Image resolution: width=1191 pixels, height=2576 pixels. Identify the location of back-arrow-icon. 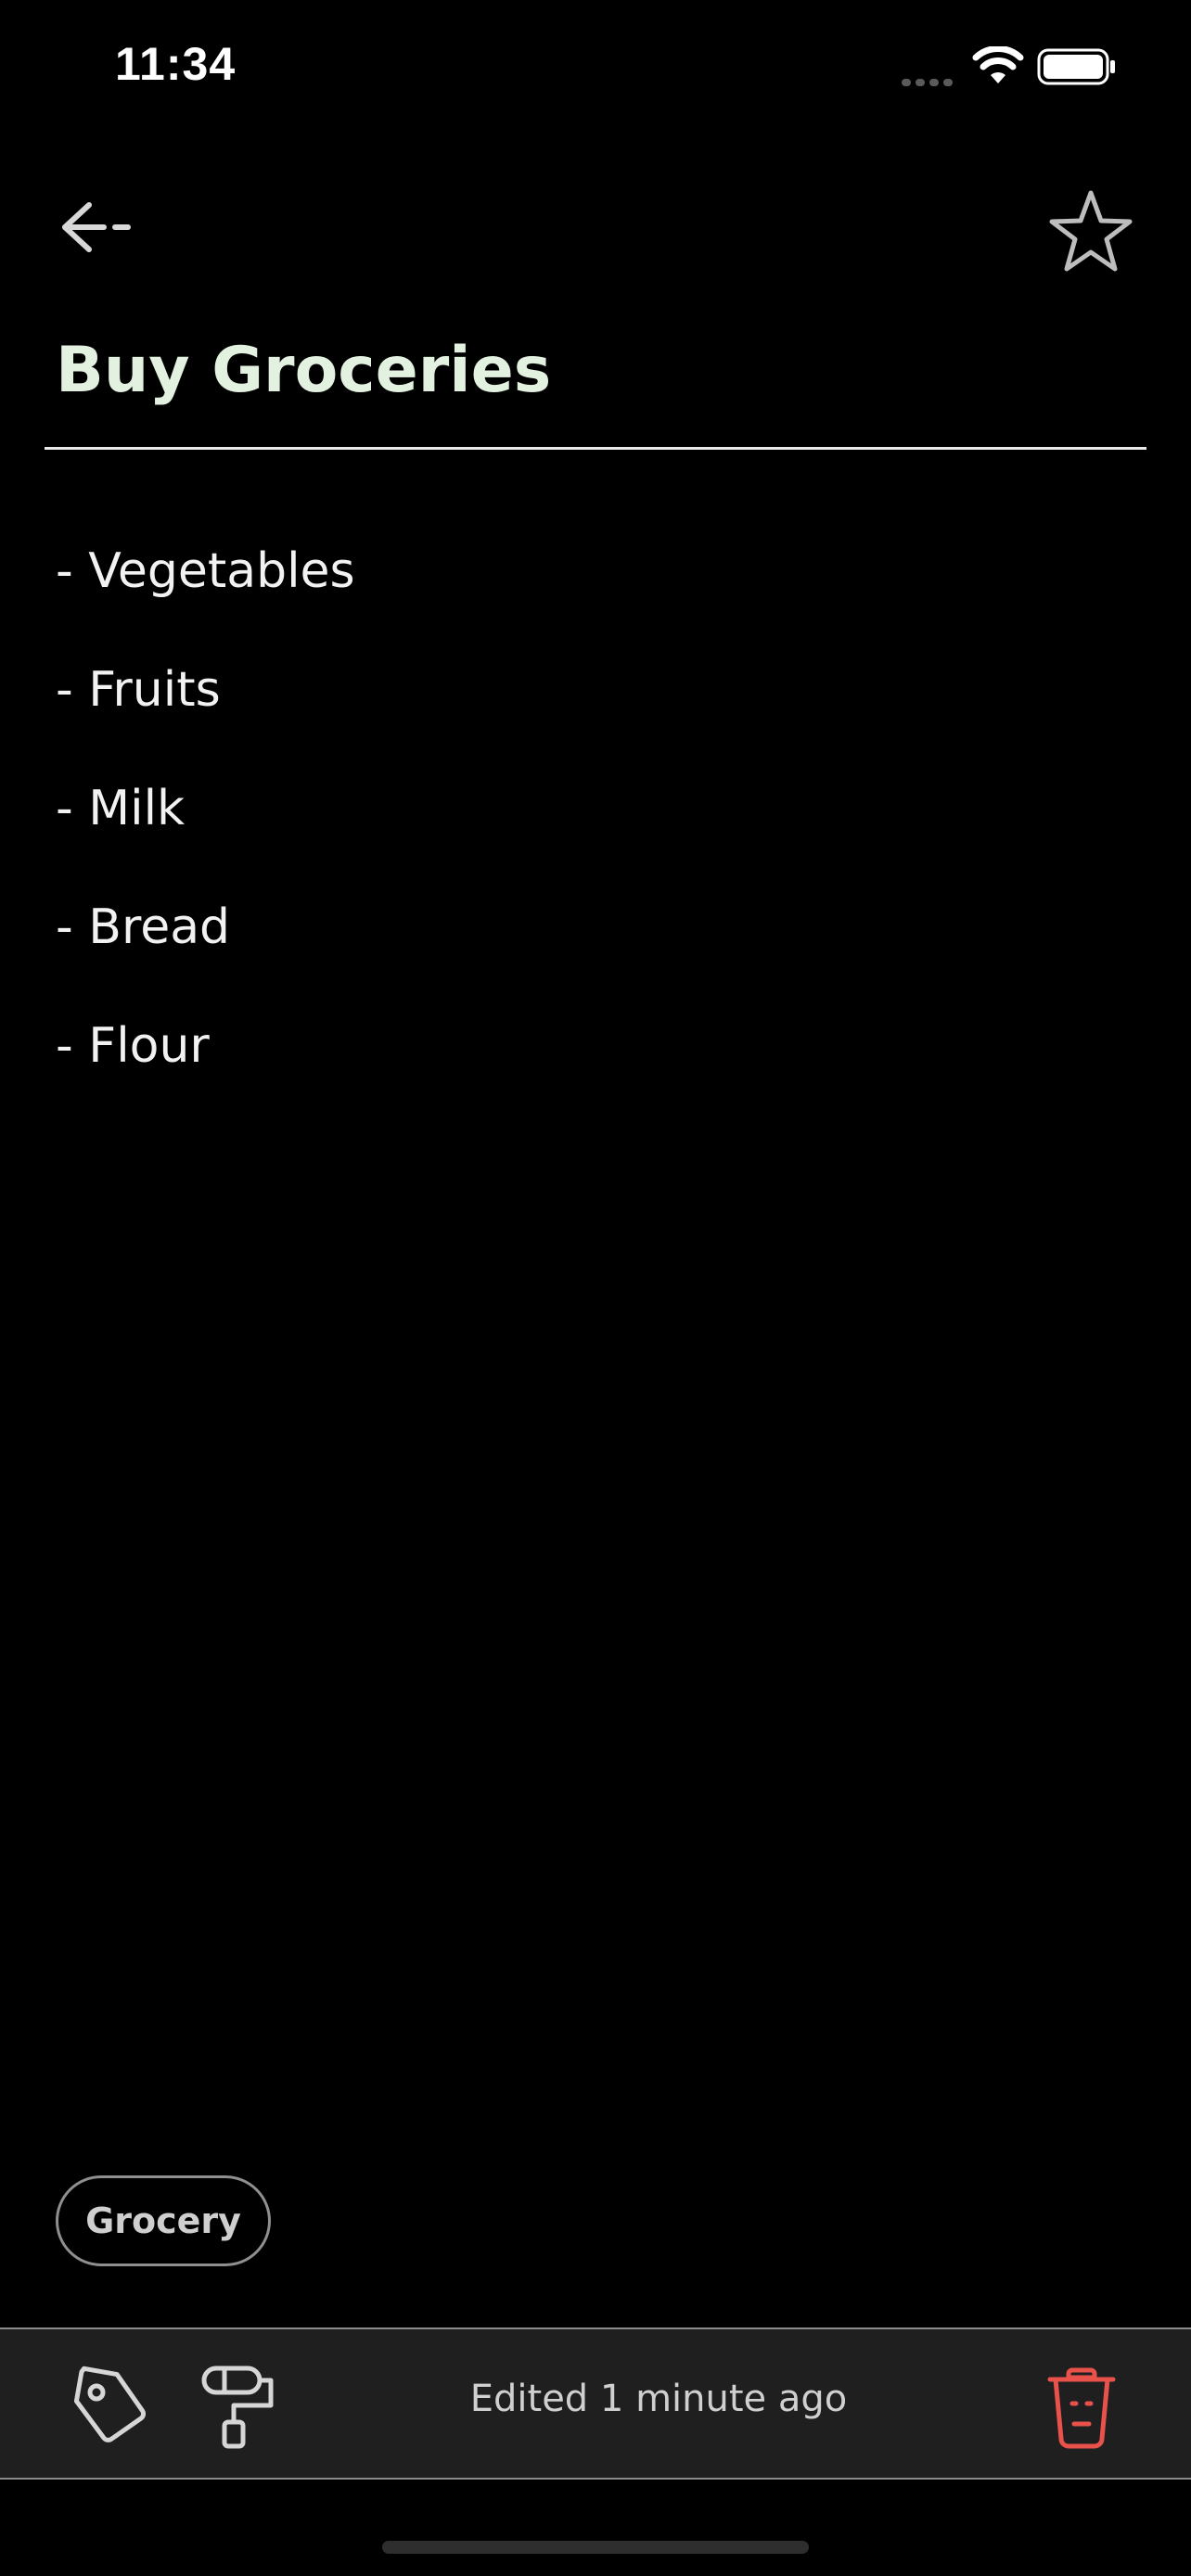
(96, 227).